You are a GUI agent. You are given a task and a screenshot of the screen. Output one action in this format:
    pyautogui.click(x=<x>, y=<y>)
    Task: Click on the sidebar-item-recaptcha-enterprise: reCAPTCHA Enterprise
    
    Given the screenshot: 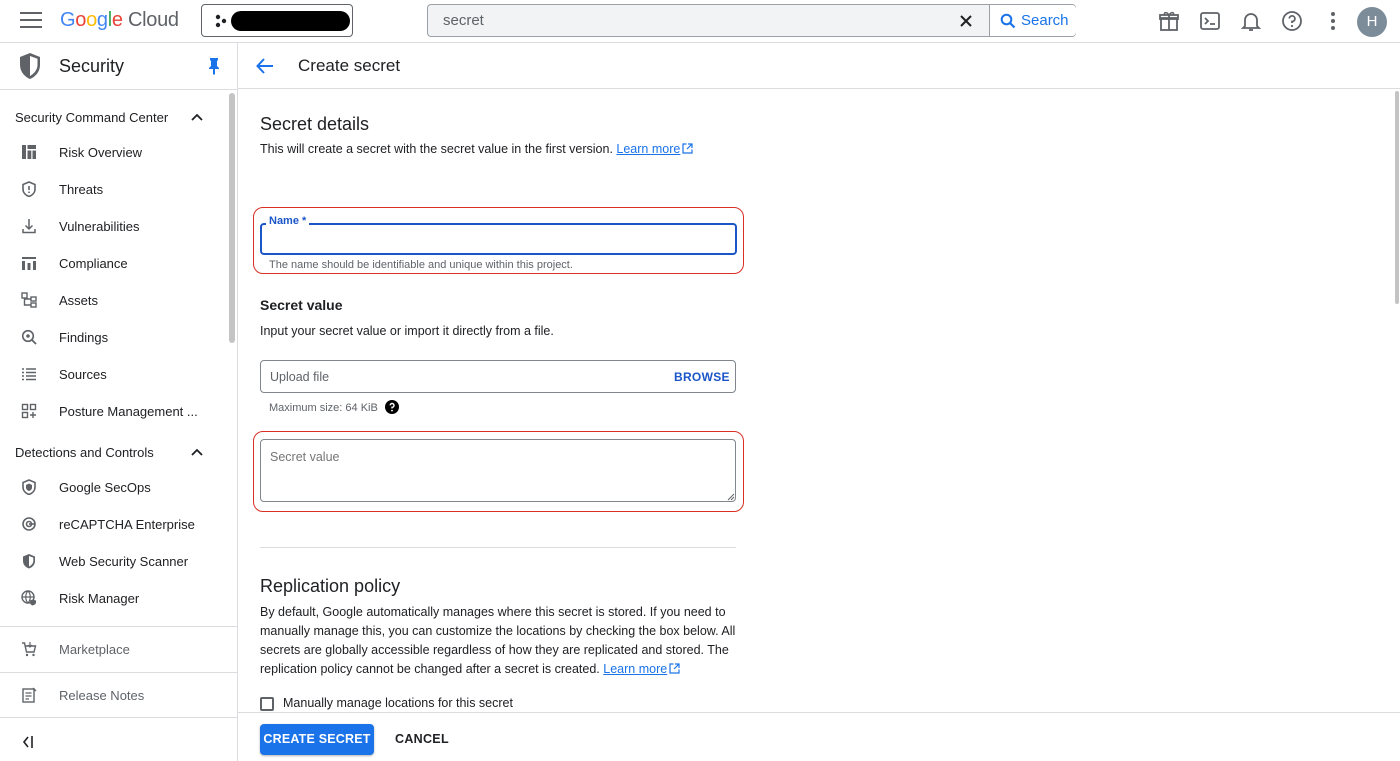 What is the action you would take?
    pyautogui.click(x=114, y=524)
    